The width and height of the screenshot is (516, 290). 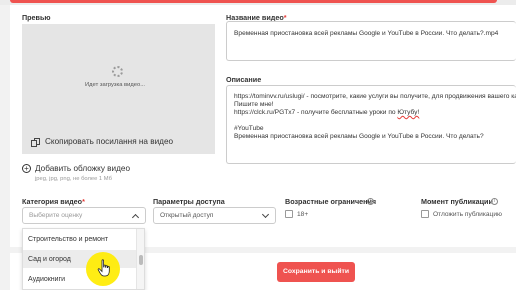 I want to click on age-checkbox-label: 18+, so click(x=303, y=214).